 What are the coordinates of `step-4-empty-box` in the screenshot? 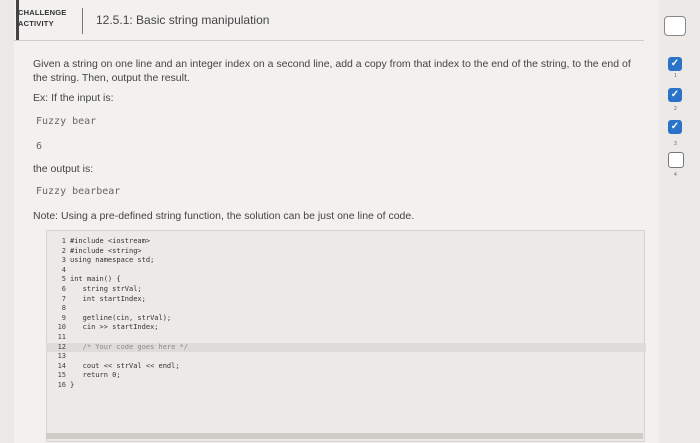 It's located at (676, 160).